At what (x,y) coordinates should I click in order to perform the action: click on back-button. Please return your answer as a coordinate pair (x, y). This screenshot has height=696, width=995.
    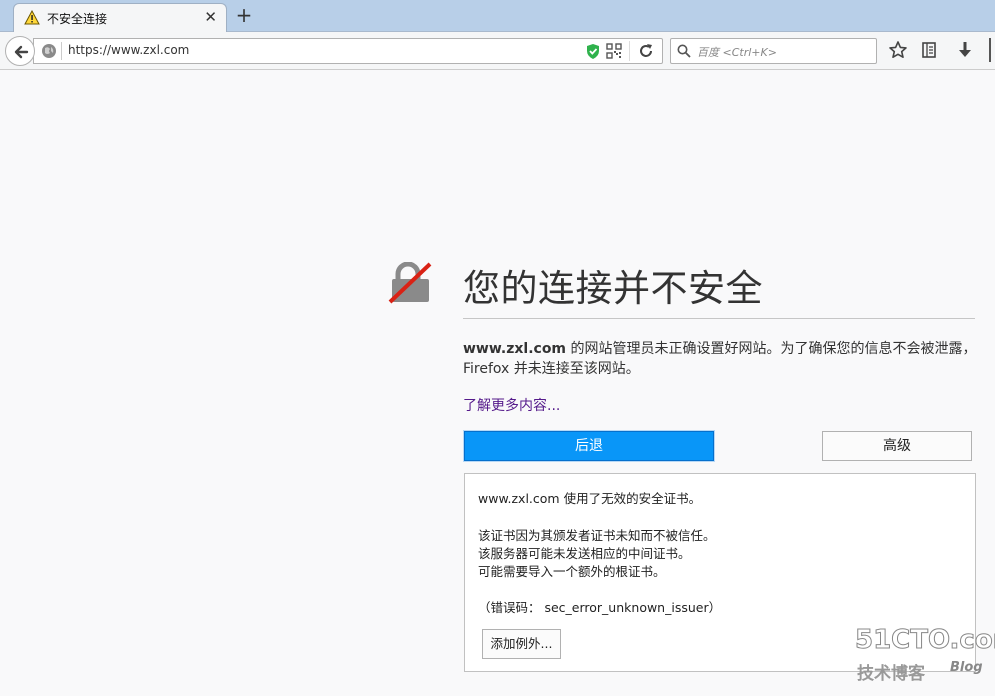
    Looking at the image, I should click on (20, 51).